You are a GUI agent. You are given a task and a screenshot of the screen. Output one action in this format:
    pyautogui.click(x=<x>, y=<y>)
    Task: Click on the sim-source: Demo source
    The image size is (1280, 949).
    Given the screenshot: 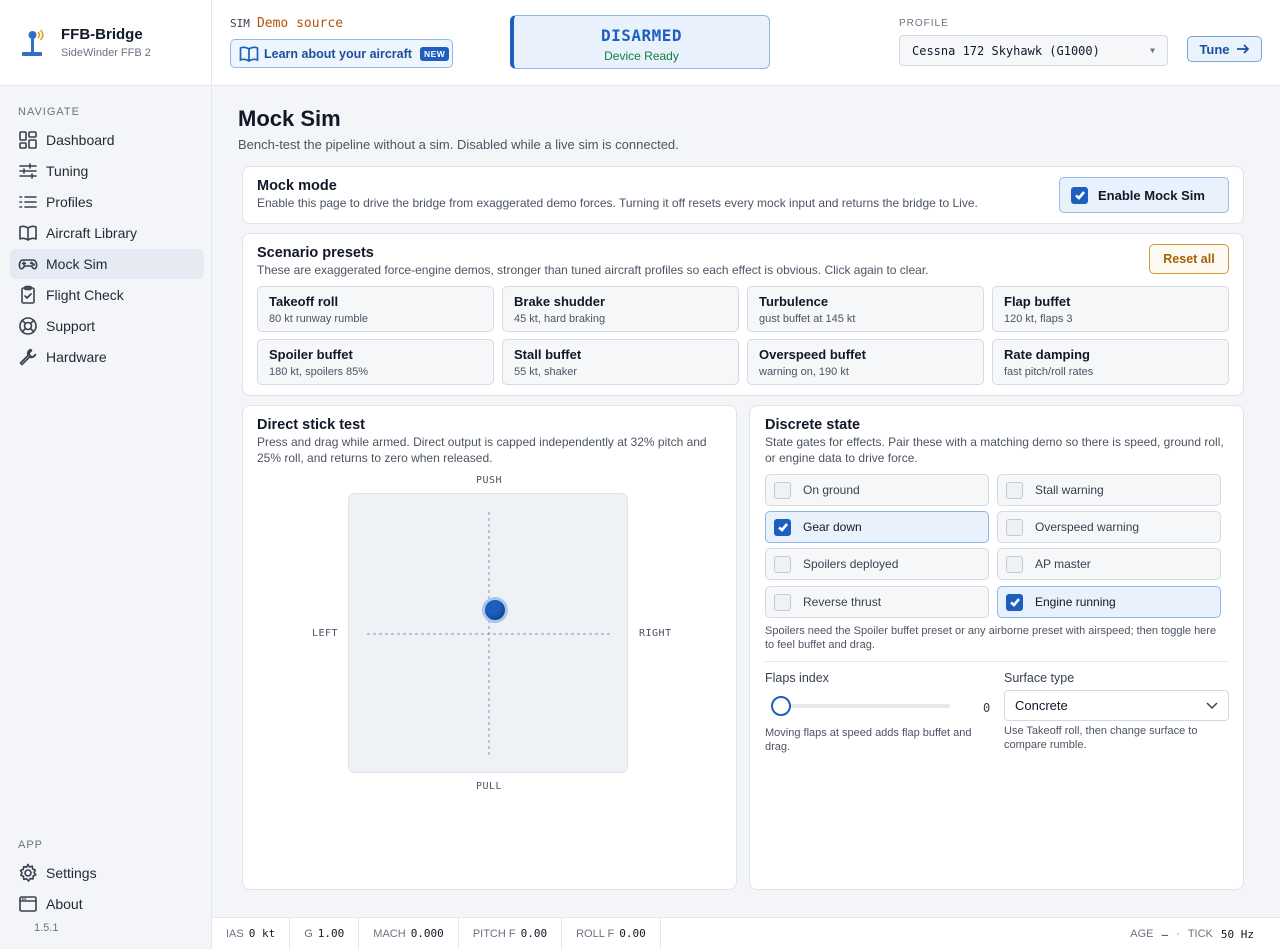 What is the action you would take?
    pyautogui.click(x=300, y=23)
    